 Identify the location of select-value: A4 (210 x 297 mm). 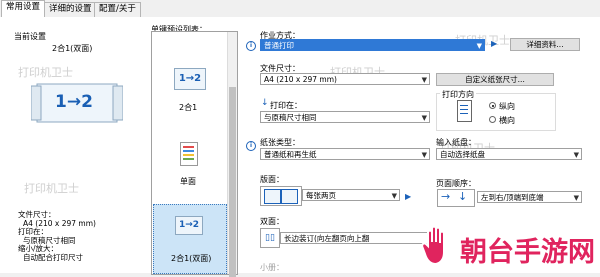
(300, 79).